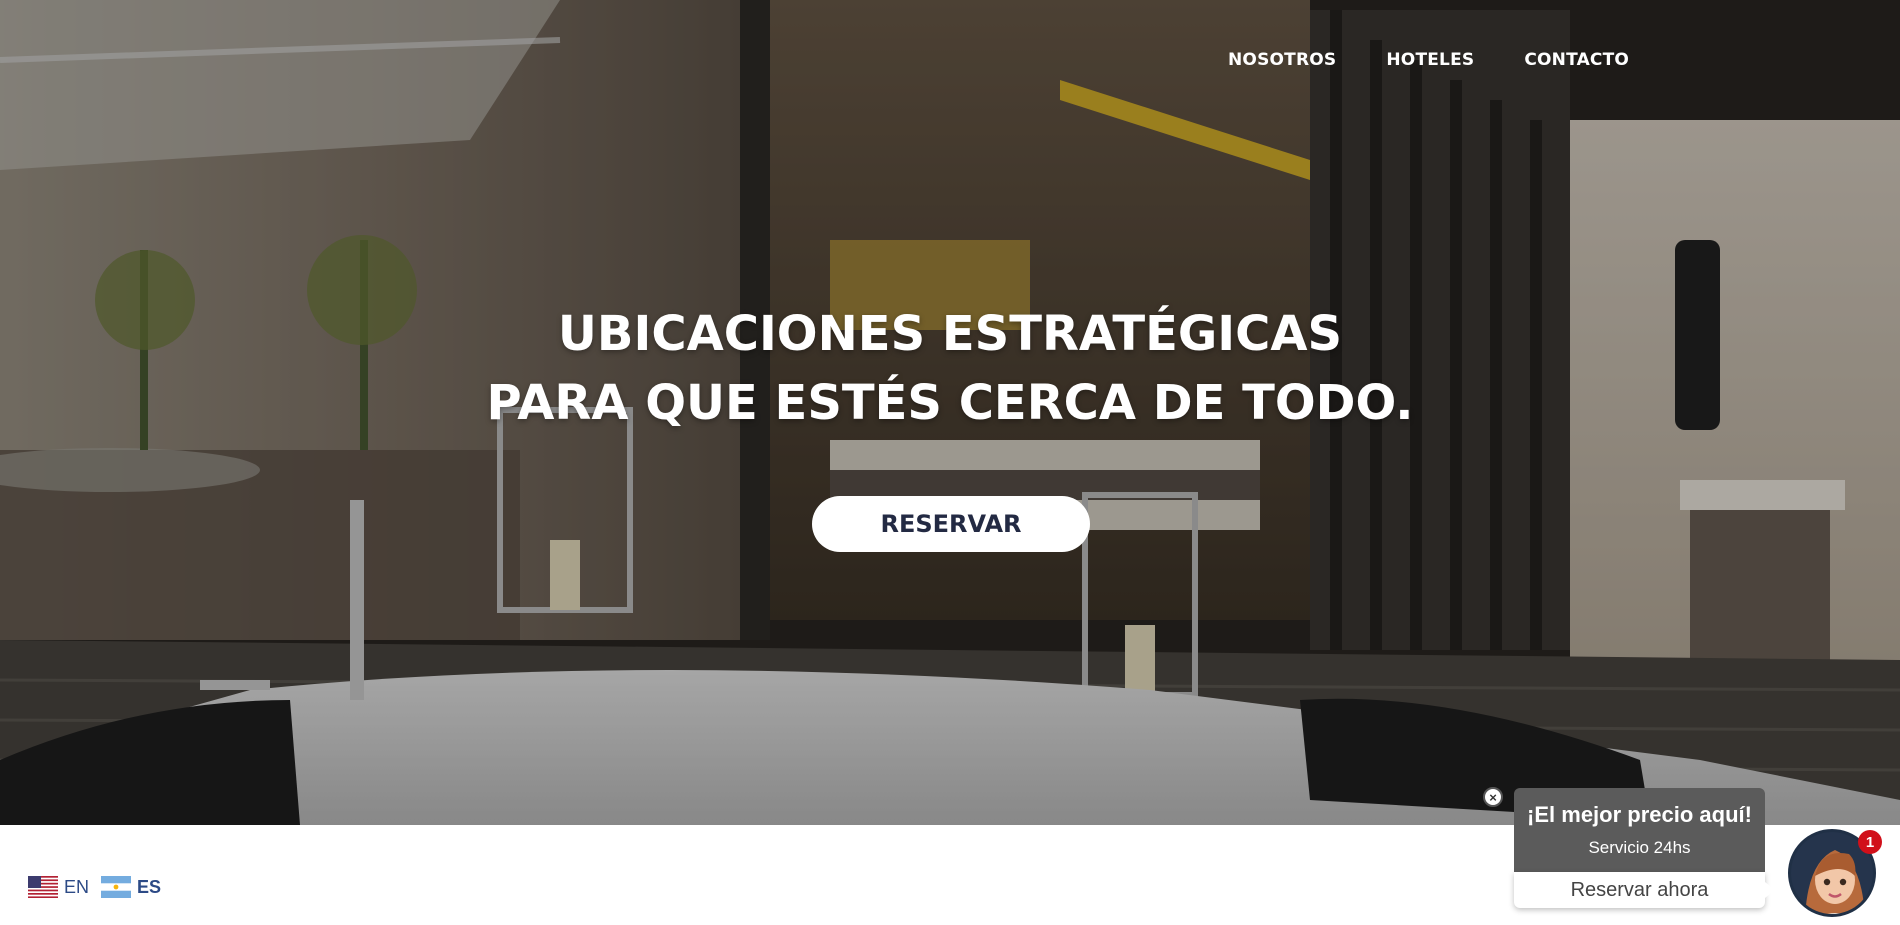  Describe the element at coordinates (1870, 842) in the screenshot. I see `notification-badge: 1` at that location.